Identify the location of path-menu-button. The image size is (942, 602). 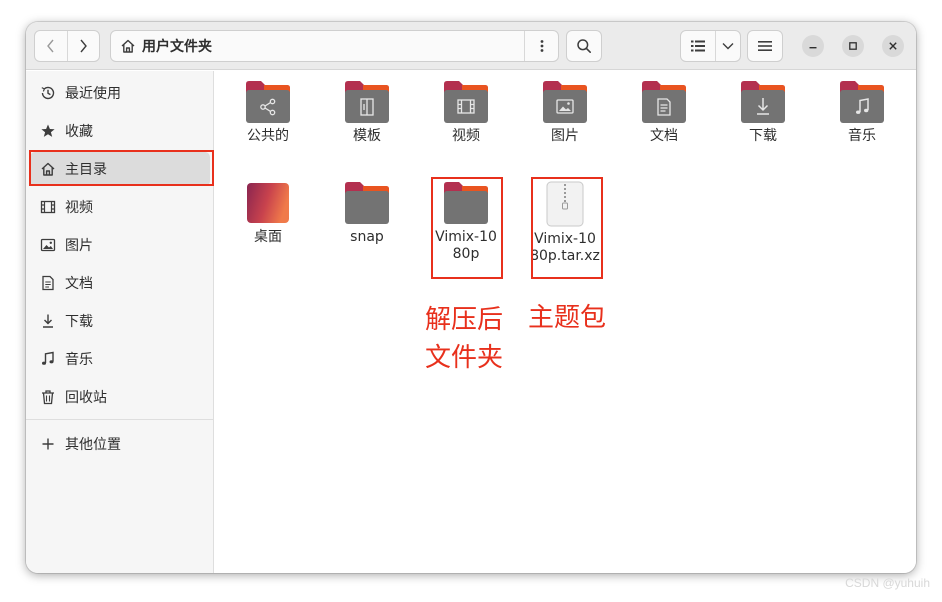
(541, 46).